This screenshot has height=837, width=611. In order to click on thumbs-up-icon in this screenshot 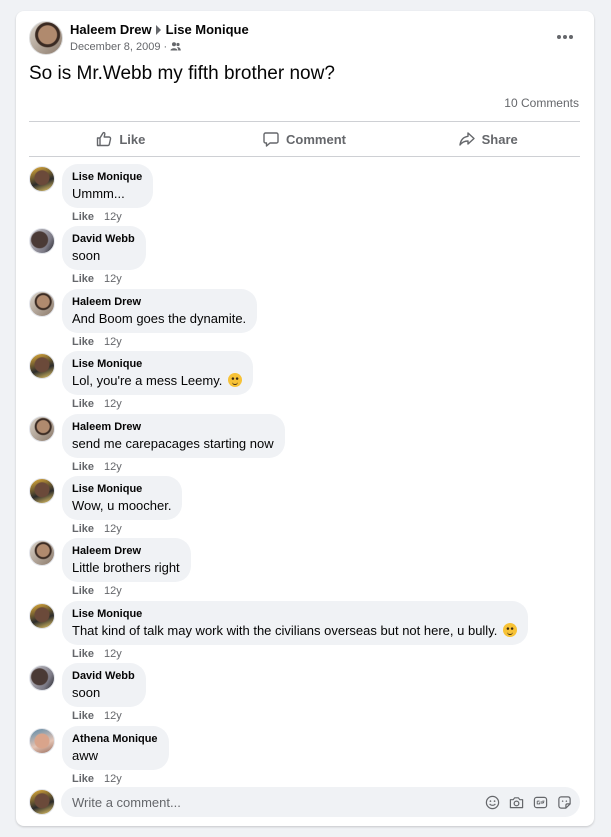, I will do `click(104, 139)`.